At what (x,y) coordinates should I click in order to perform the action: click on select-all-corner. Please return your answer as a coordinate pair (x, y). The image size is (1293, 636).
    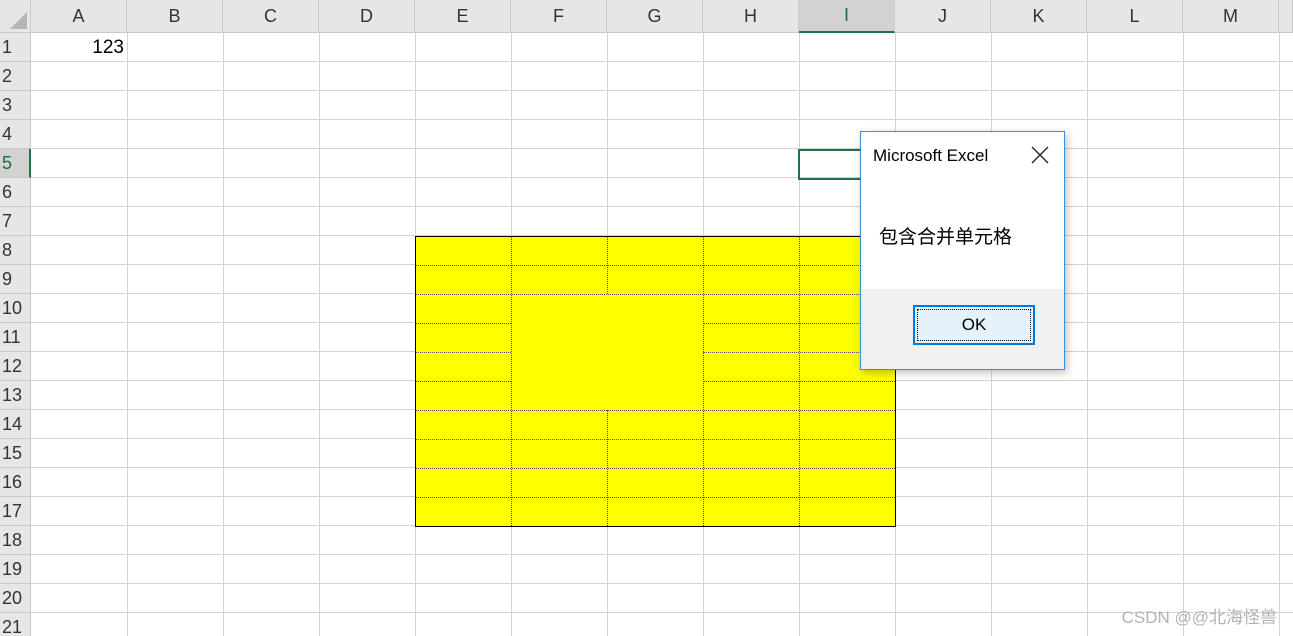
    Looking at the image, I should click on (15, 16).